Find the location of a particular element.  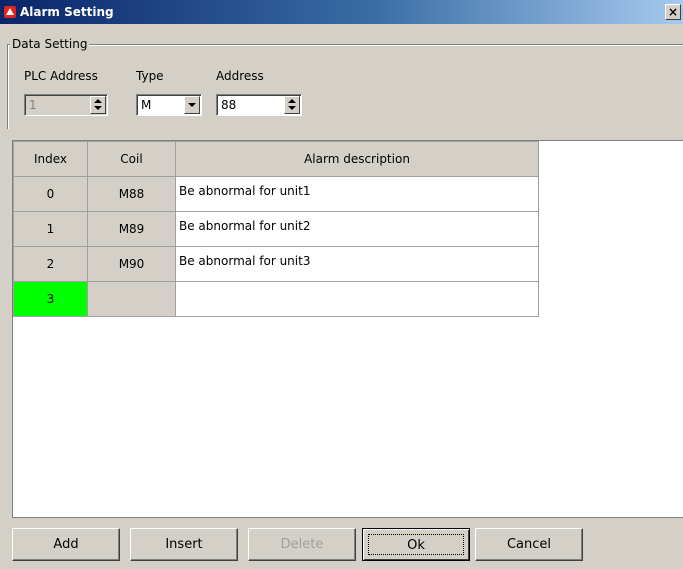

row-coil-cell: M89 is located at coordinates (131, 229).